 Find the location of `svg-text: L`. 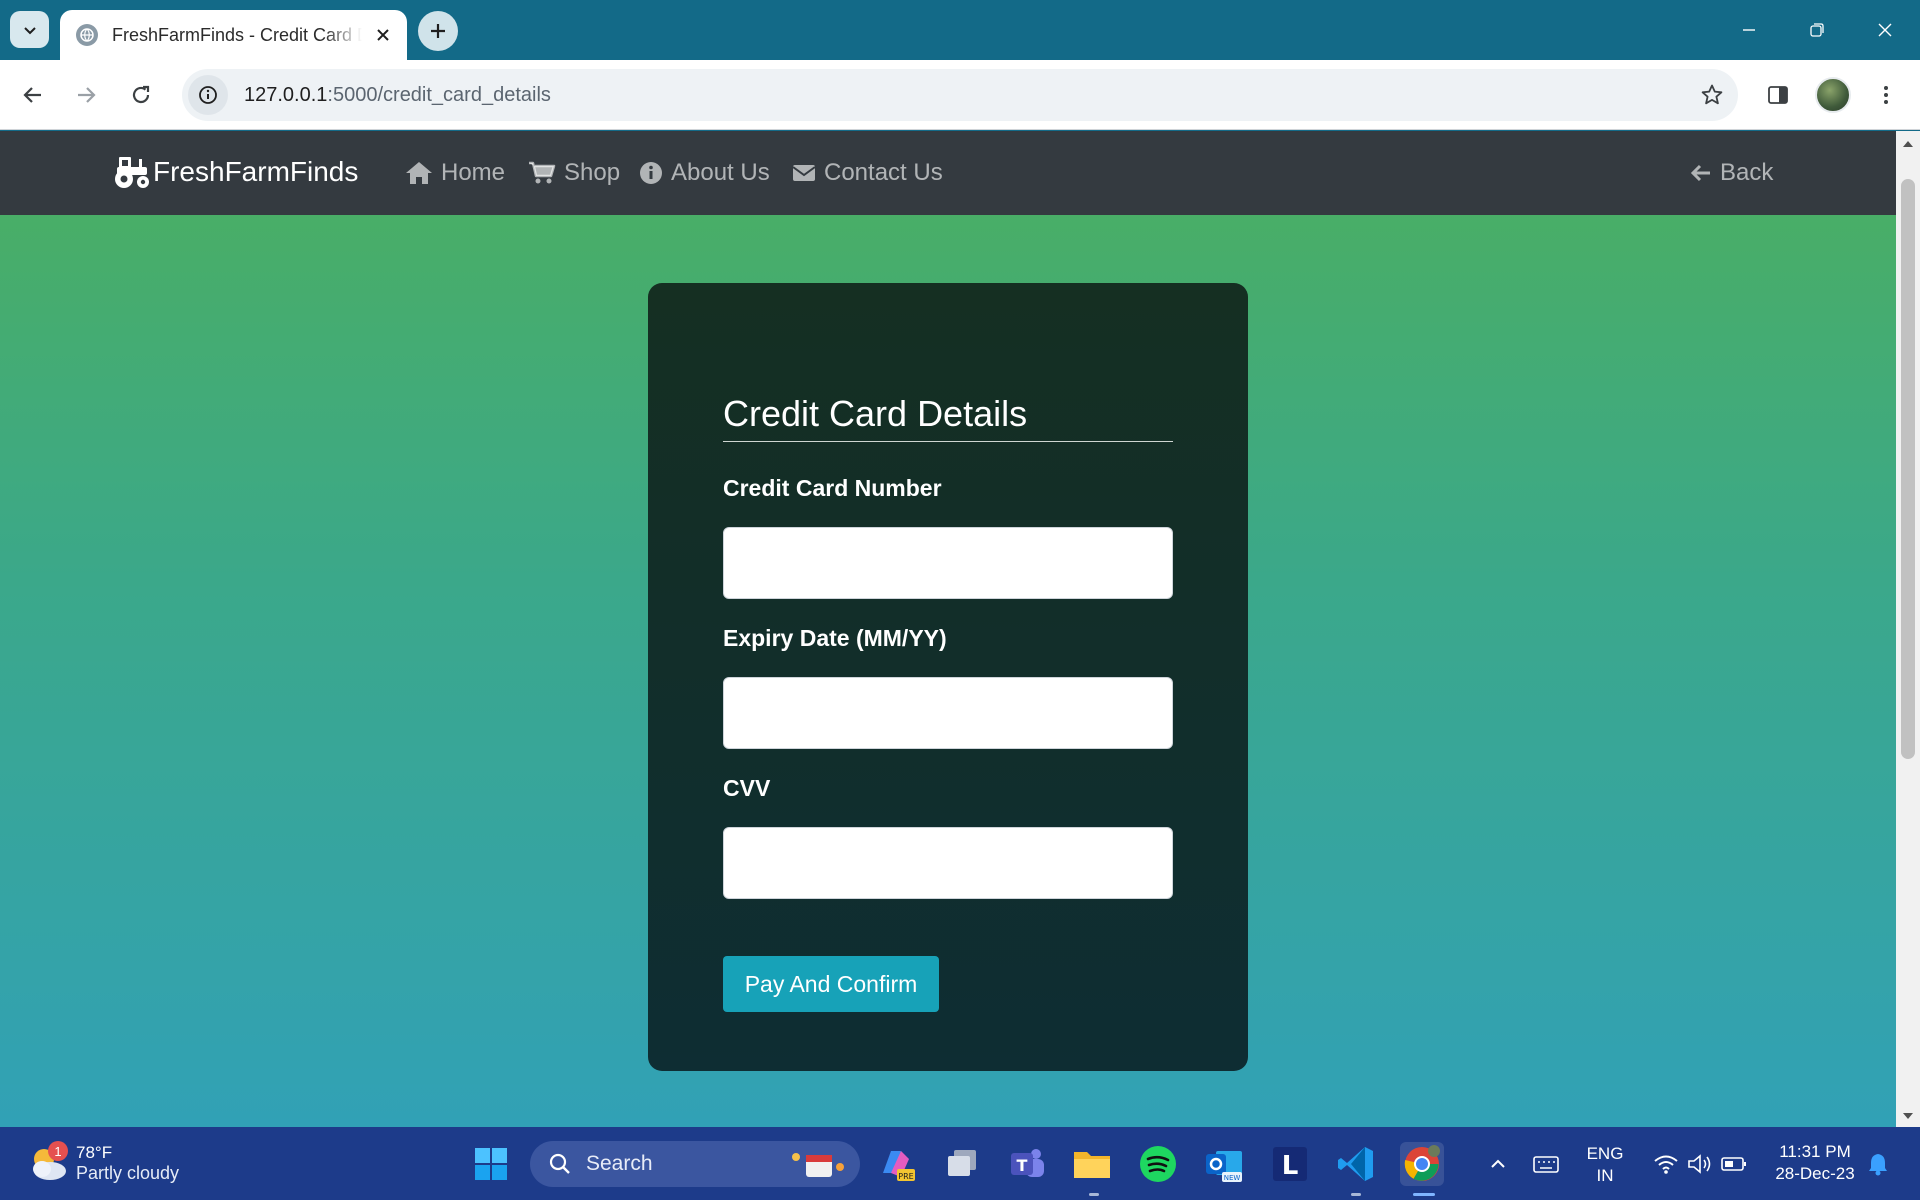

svg-text: L is located at coordinates (1290, 1166).